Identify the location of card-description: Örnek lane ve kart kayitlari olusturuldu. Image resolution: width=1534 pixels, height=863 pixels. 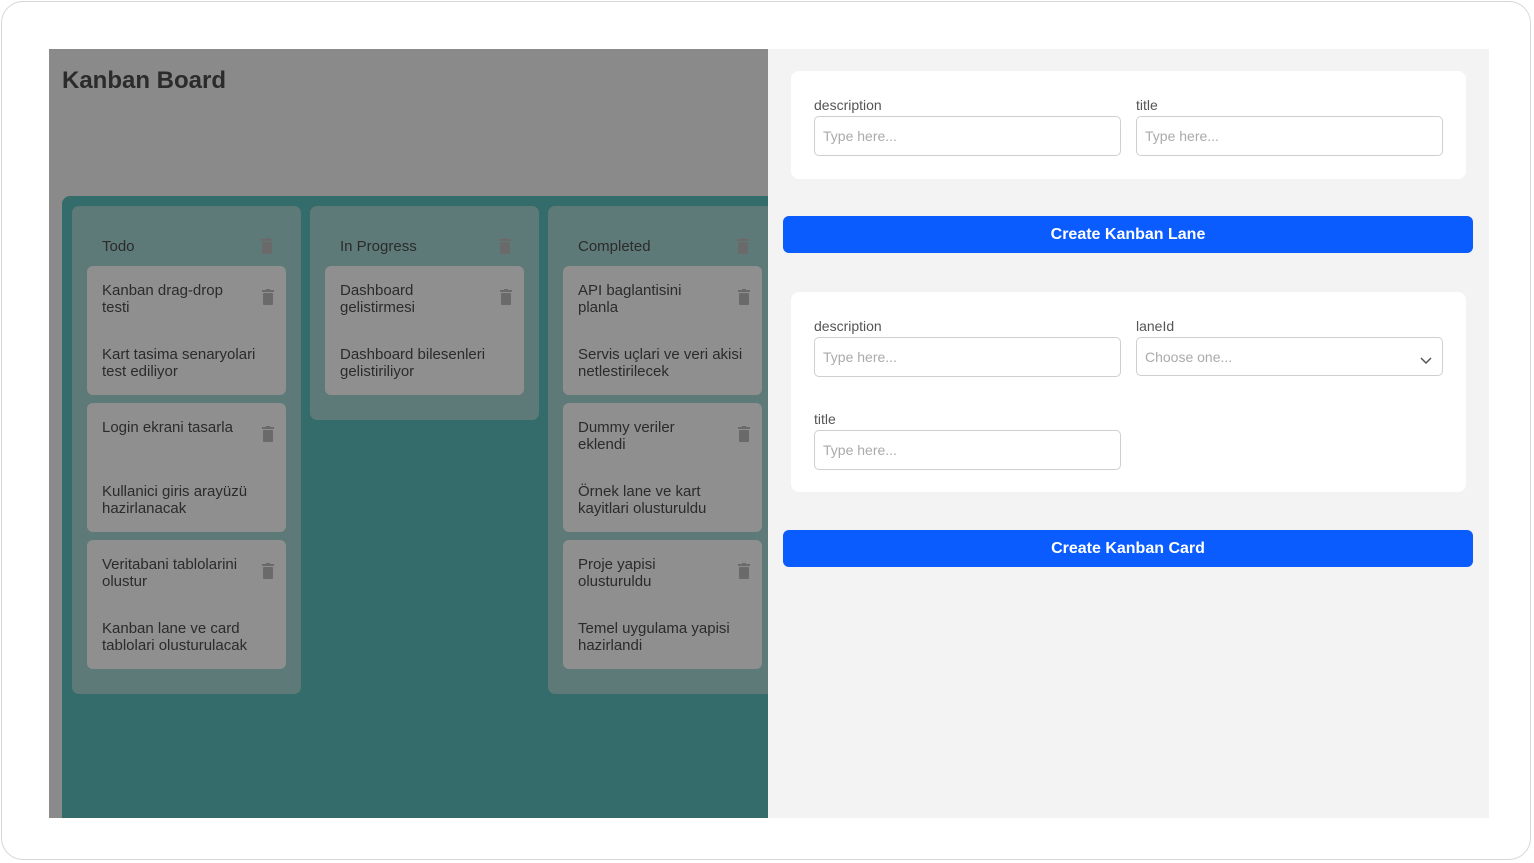
(642, 500).